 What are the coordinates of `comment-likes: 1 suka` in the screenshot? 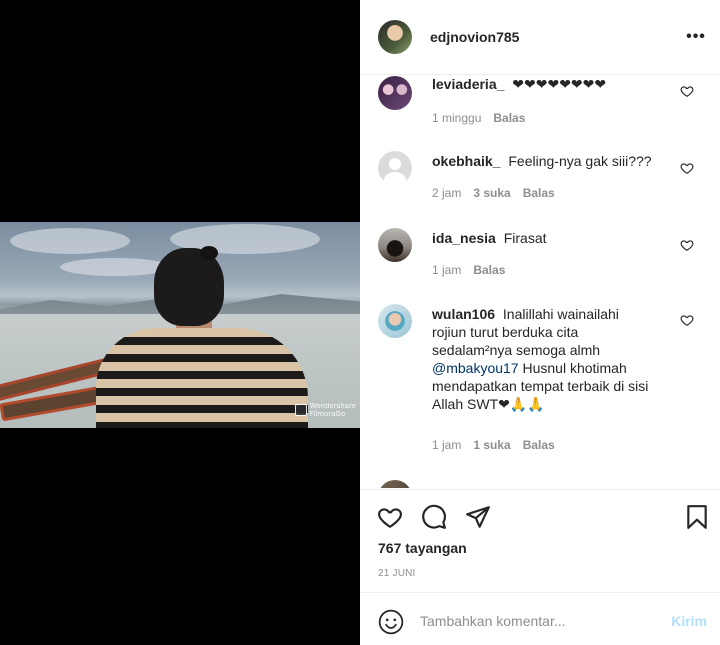 It's located at (491, 445).